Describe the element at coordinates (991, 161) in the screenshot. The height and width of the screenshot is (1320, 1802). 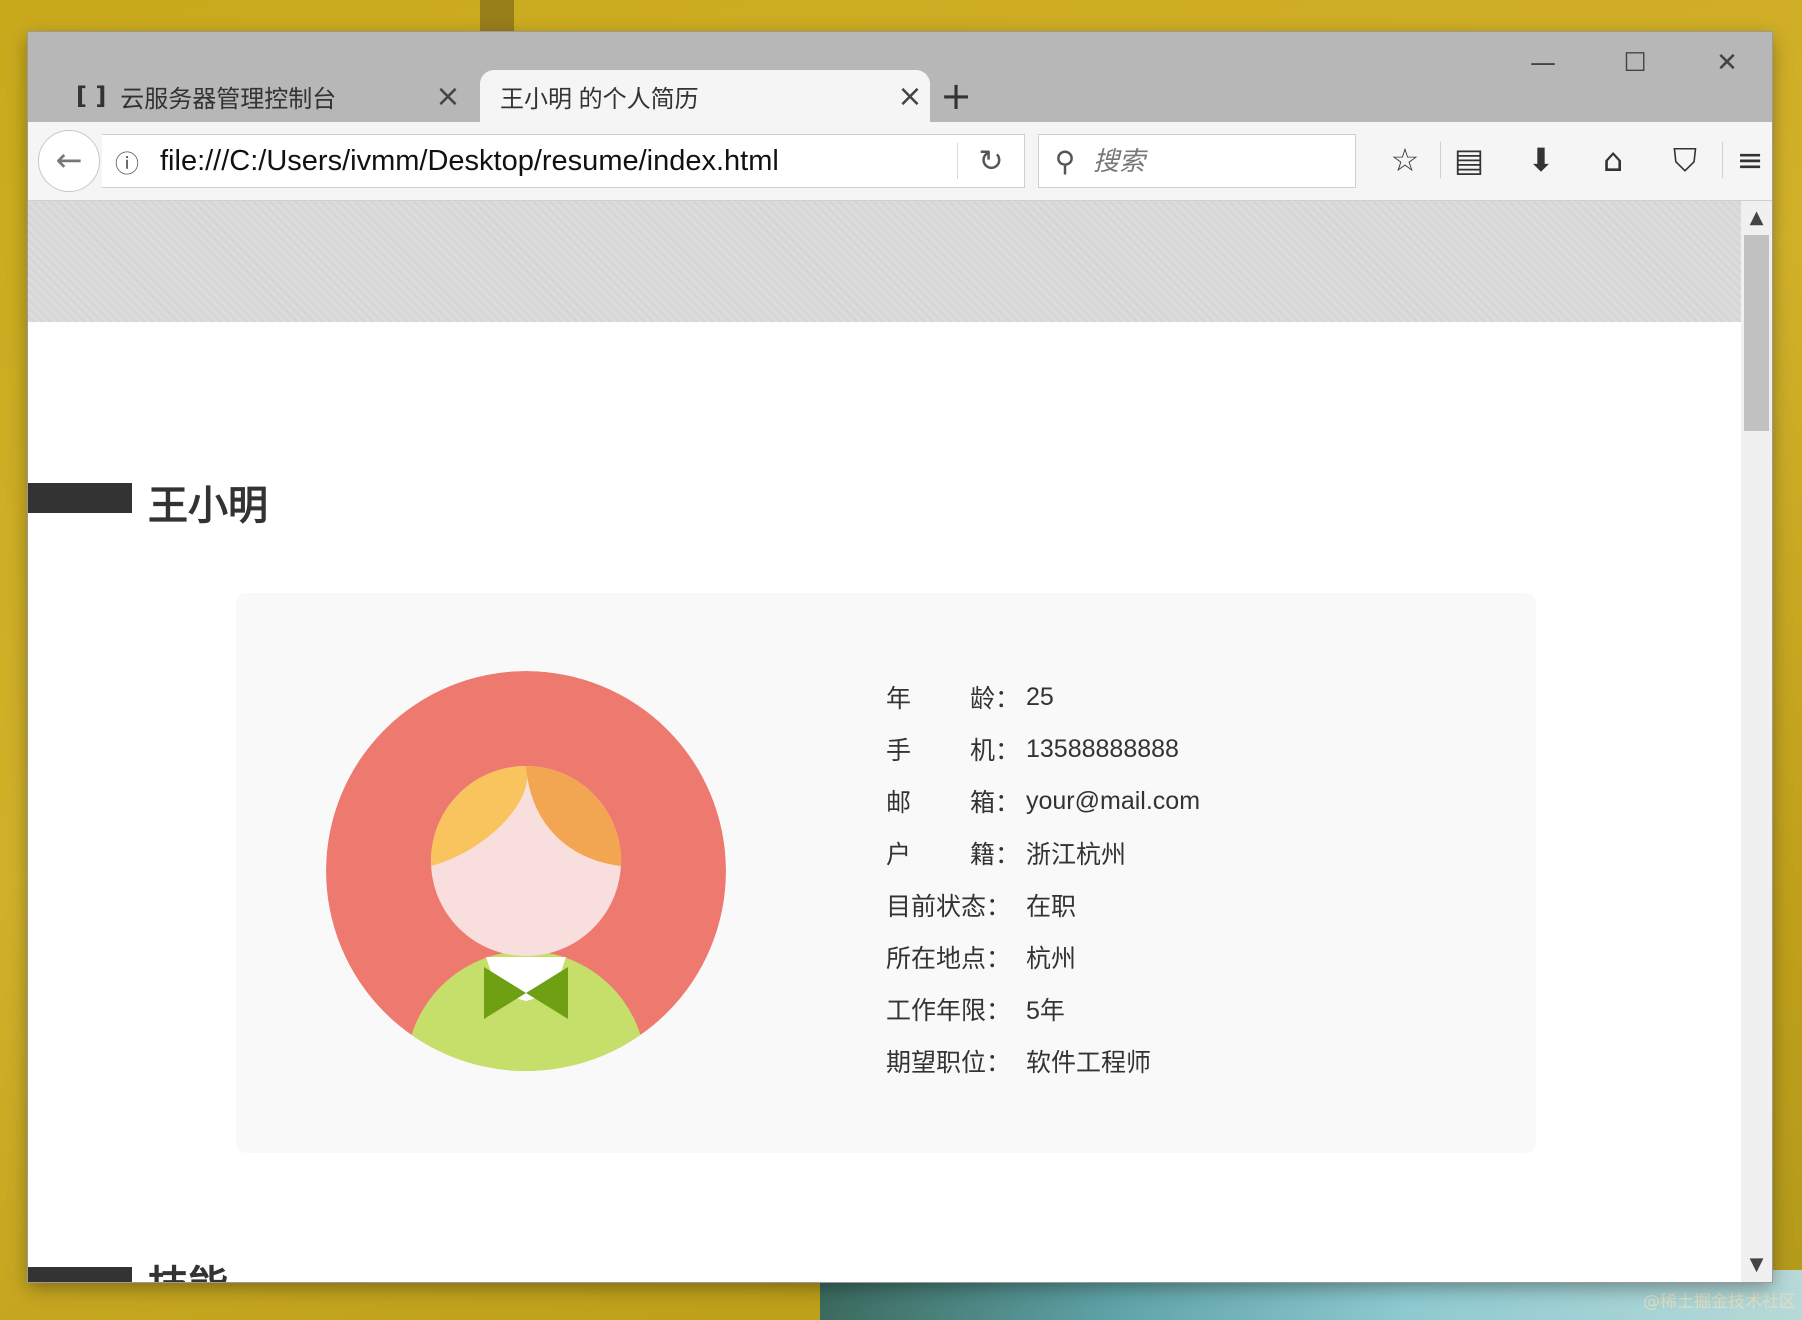
I see `reload-icon: ↻` at that location.